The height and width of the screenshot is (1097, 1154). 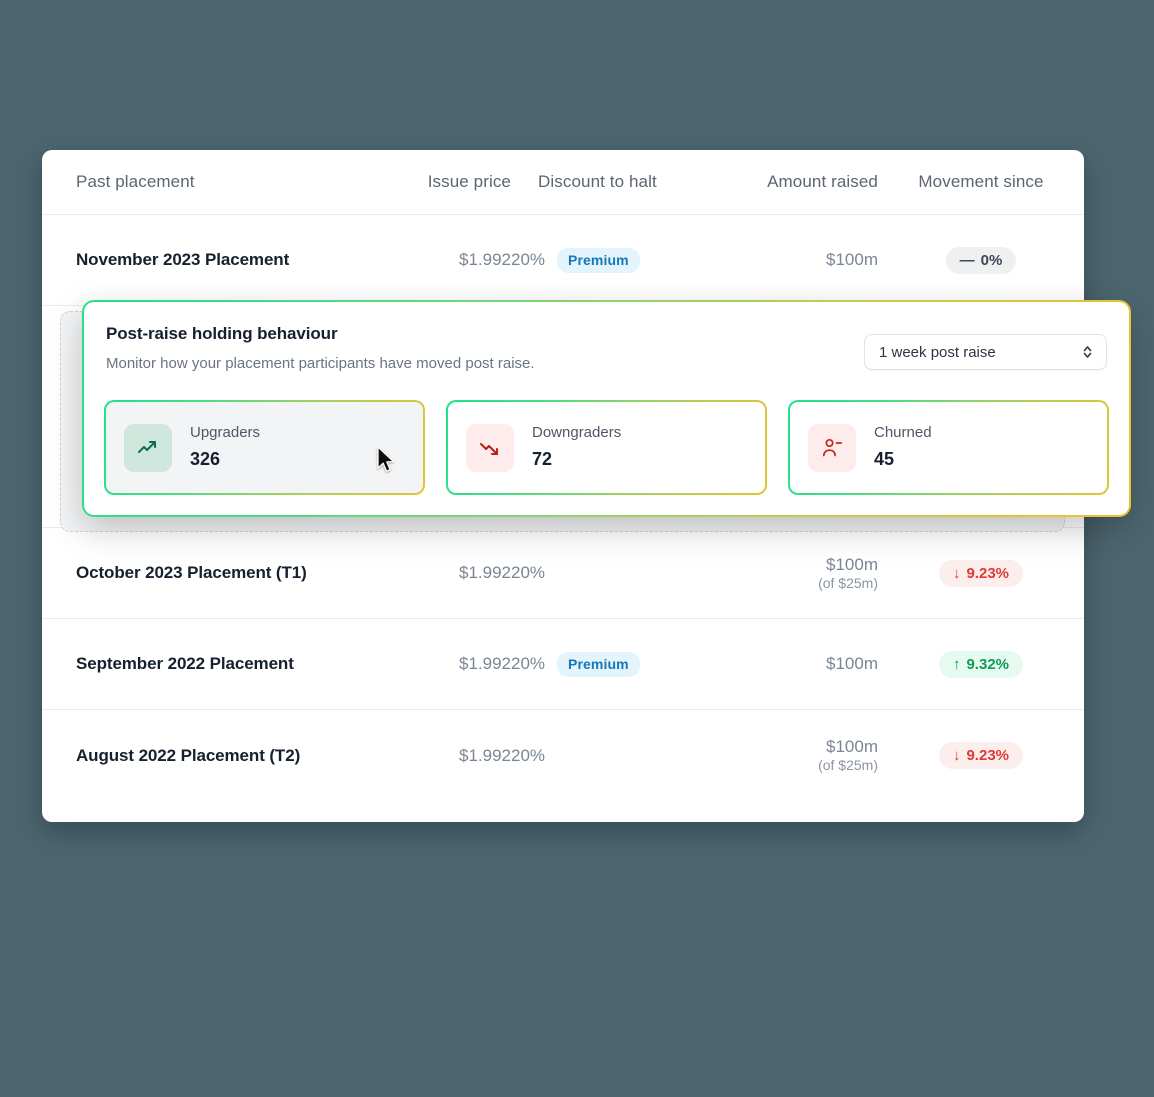 I want to click on metric-card-list: Upgraders 326 Downgraders 72 Churned 45, so click(x=606, y=447).